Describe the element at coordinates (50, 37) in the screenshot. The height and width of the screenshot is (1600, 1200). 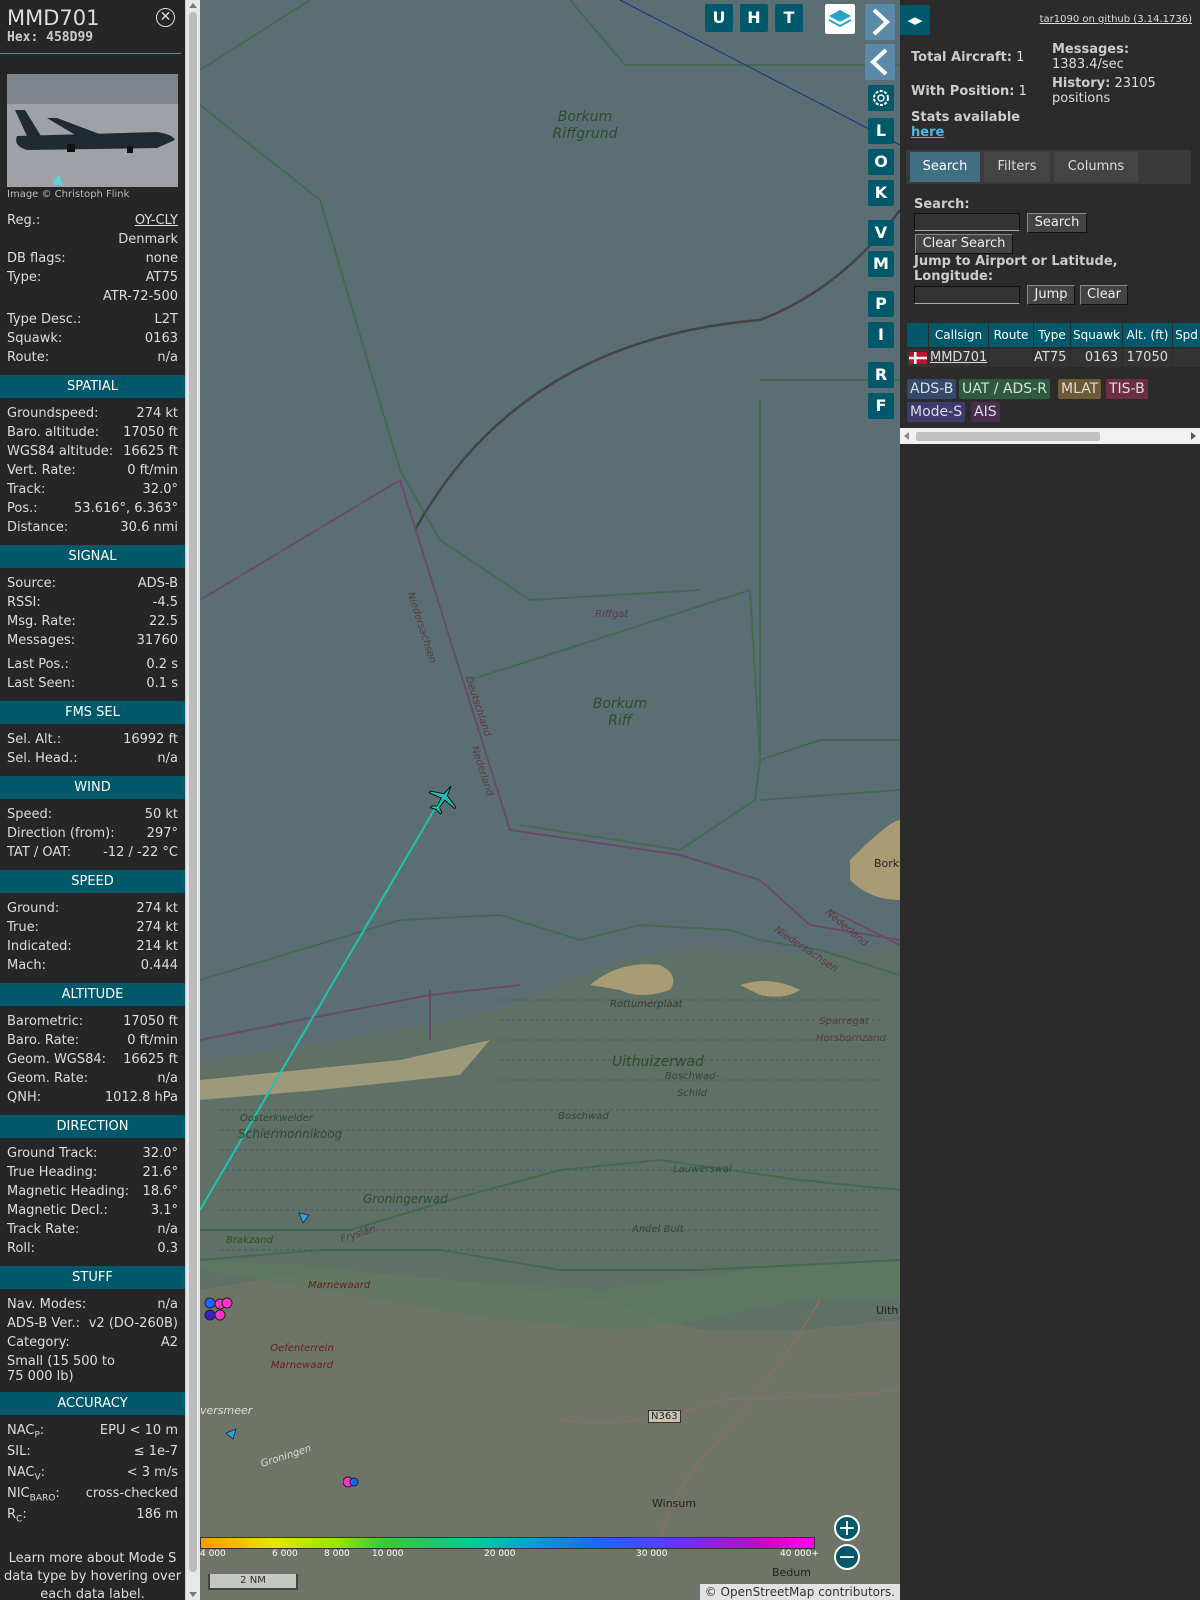
I see `aircraft-hex: Hex: 458D99` at that location.